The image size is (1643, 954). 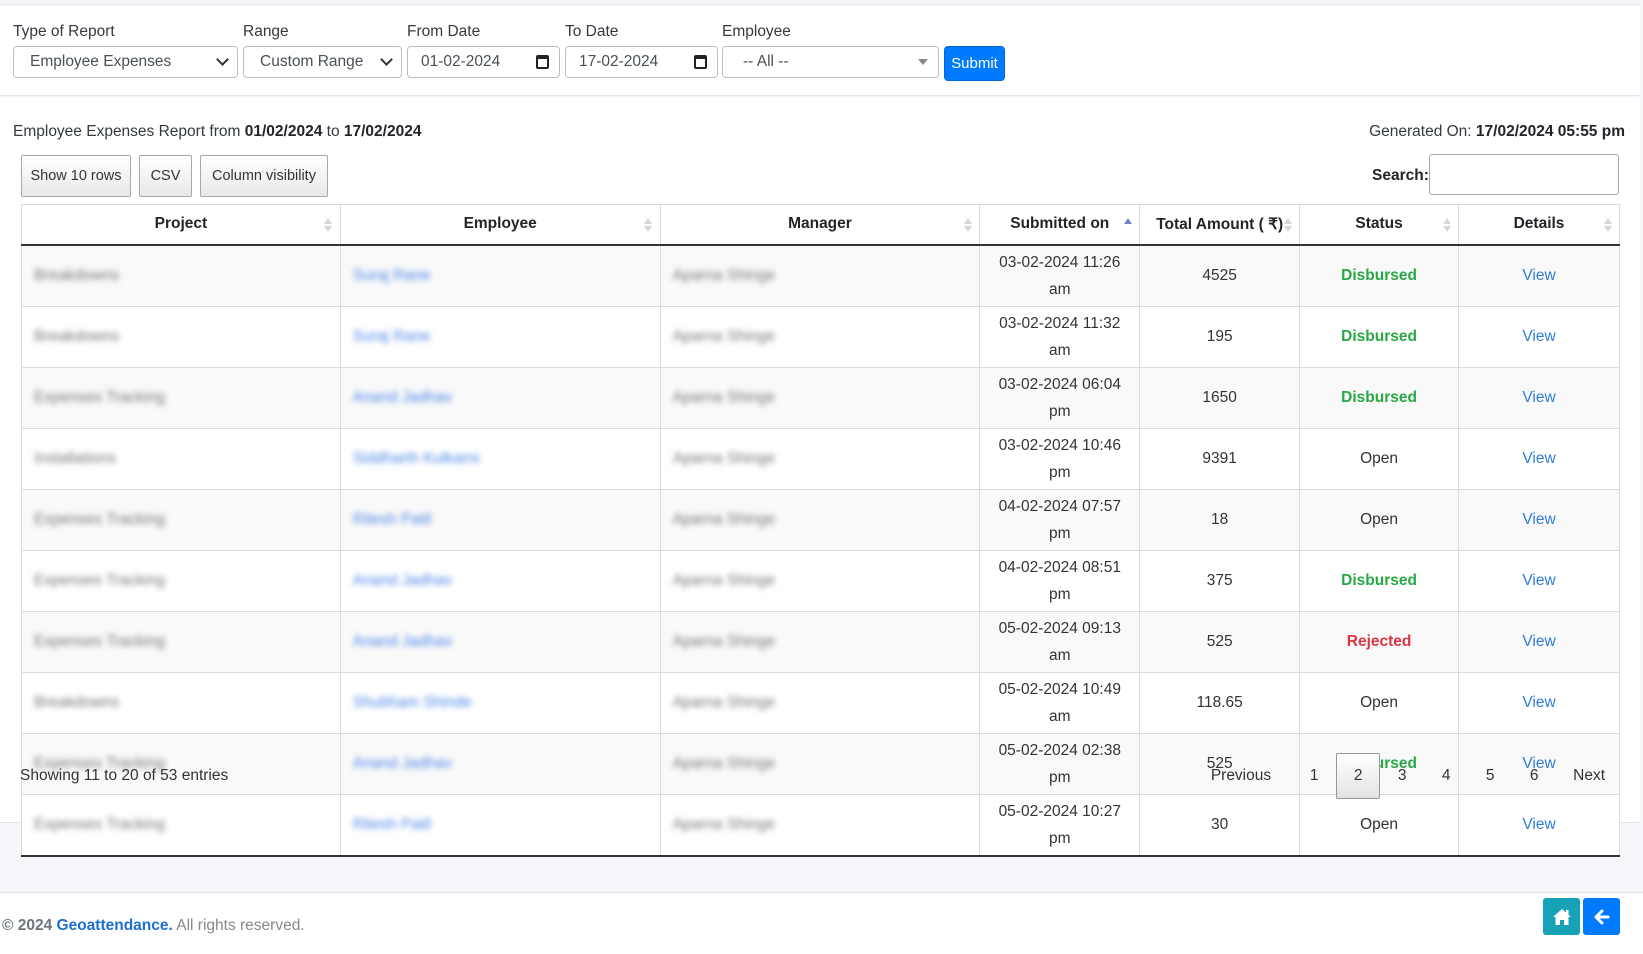 What do you see at coordinates (1561, 916) in the screenshot?
I see `home-button` at bounding box center [1561, 916].